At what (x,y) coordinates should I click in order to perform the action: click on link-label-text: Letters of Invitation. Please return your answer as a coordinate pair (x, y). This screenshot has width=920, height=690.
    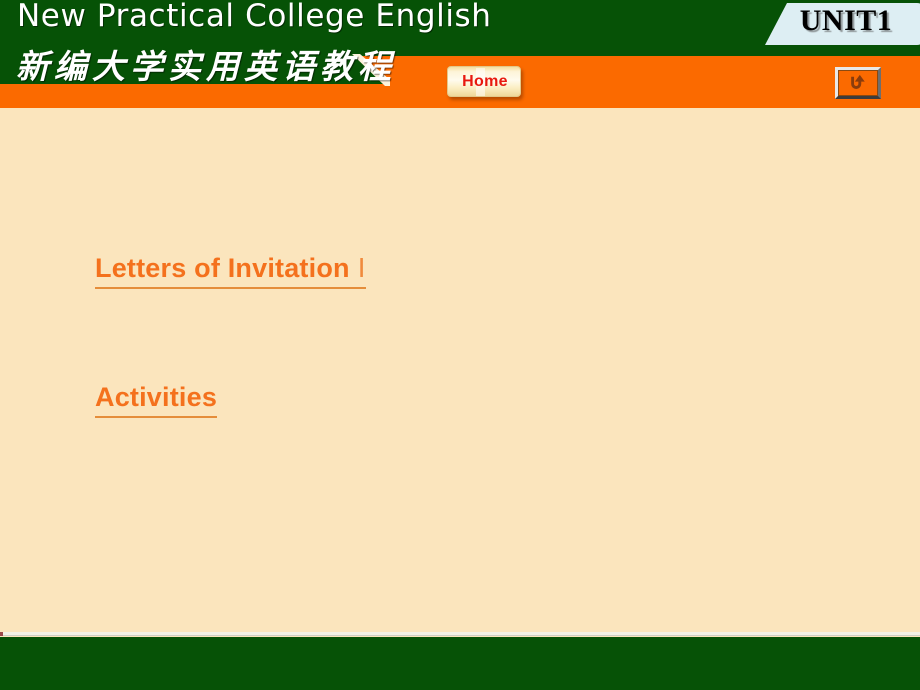
    Looking at the image, I should click on (222, 268).